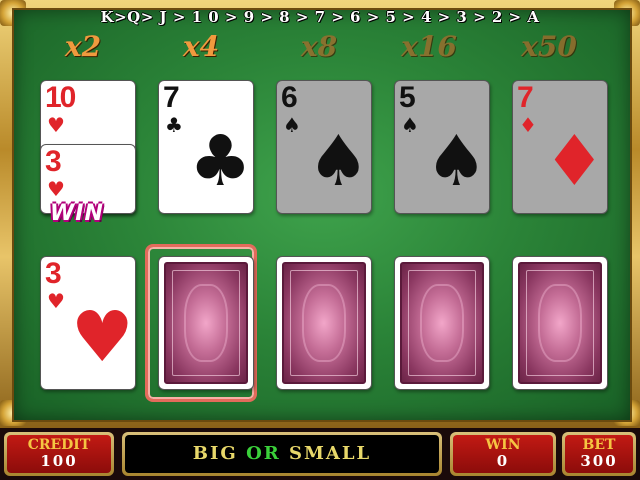  What do you see at coordinates (59, 461) in the screenshot?
I see `credit-value: 100` at bounding box center [59, 461].